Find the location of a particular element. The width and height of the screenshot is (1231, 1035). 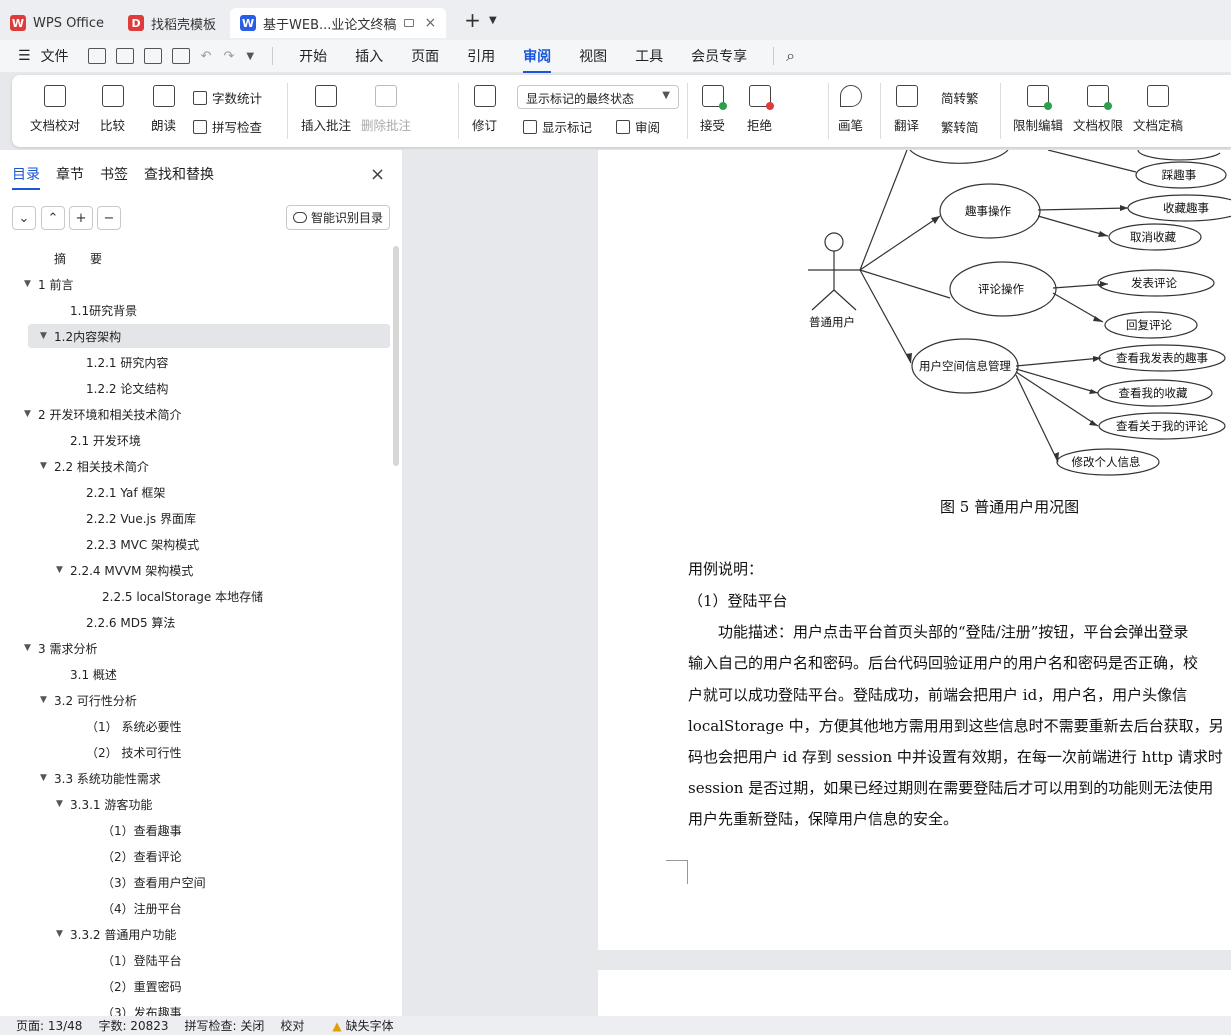

compare-button: 比较 is located at coordinates (112, 109).